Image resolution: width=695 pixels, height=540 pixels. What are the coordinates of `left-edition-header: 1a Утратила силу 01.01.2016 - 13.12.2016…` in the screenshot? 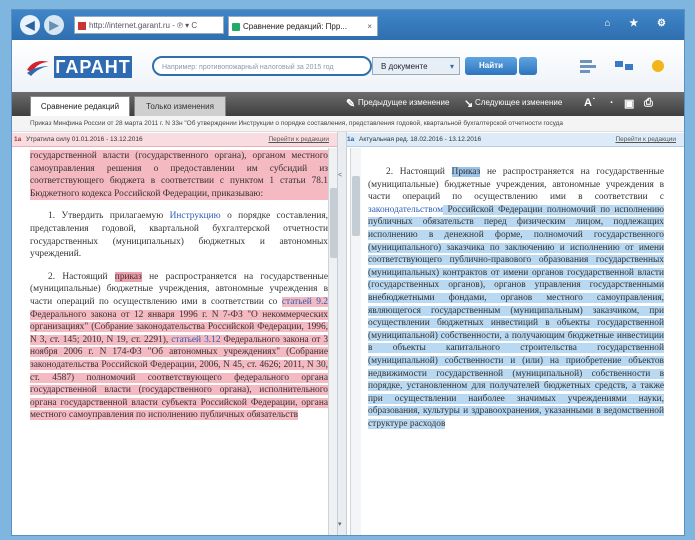 It's located at (174, 140).